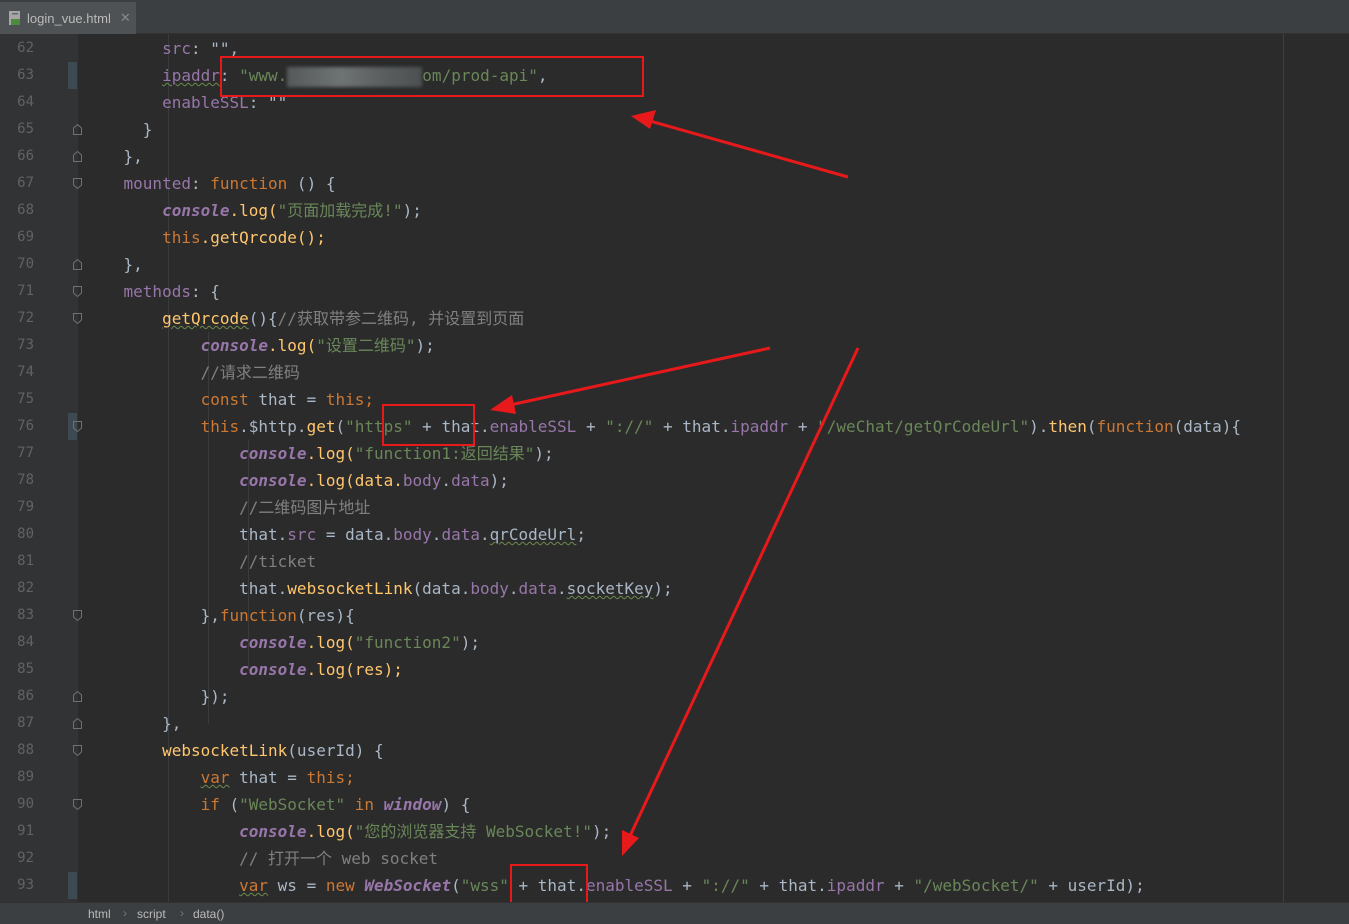 The width and height of the screenshot is (1349, 924). What do you see at coordinates (25, 426) in the screenshot?
I see `line-number: 76` at bounding box center [25, 426].